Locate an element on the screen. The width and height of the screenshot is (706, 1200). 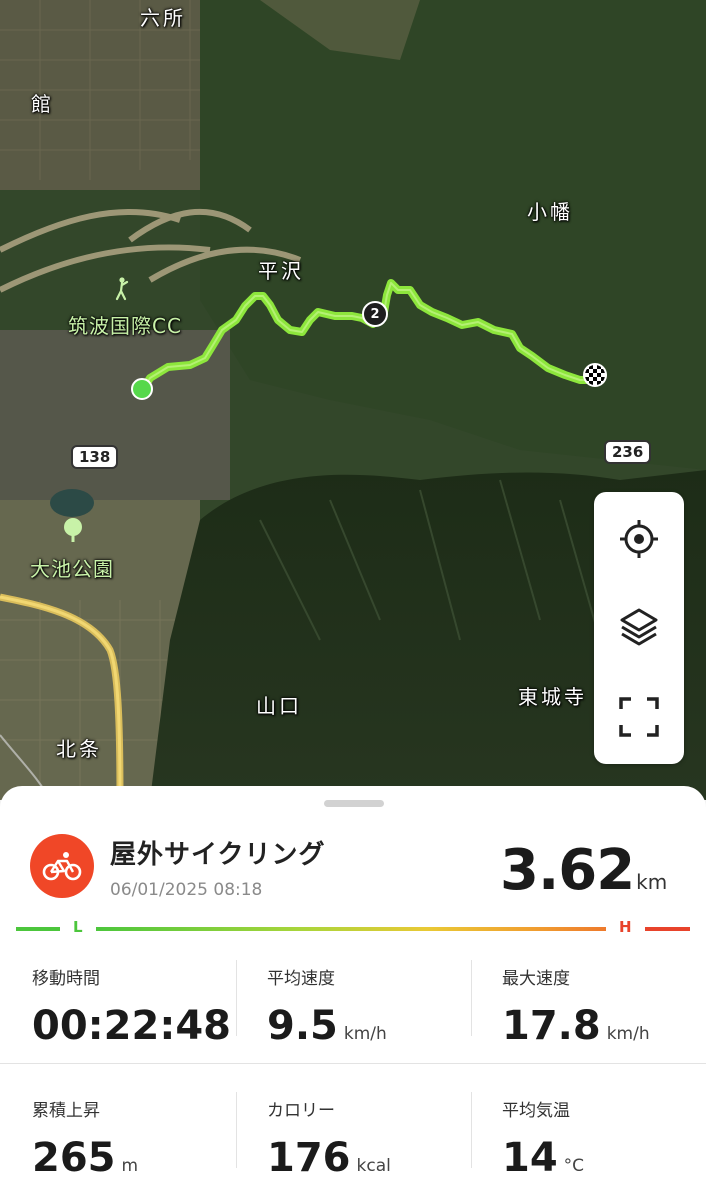
stat-label: 移動時間 is located at coordinates (66, 979).